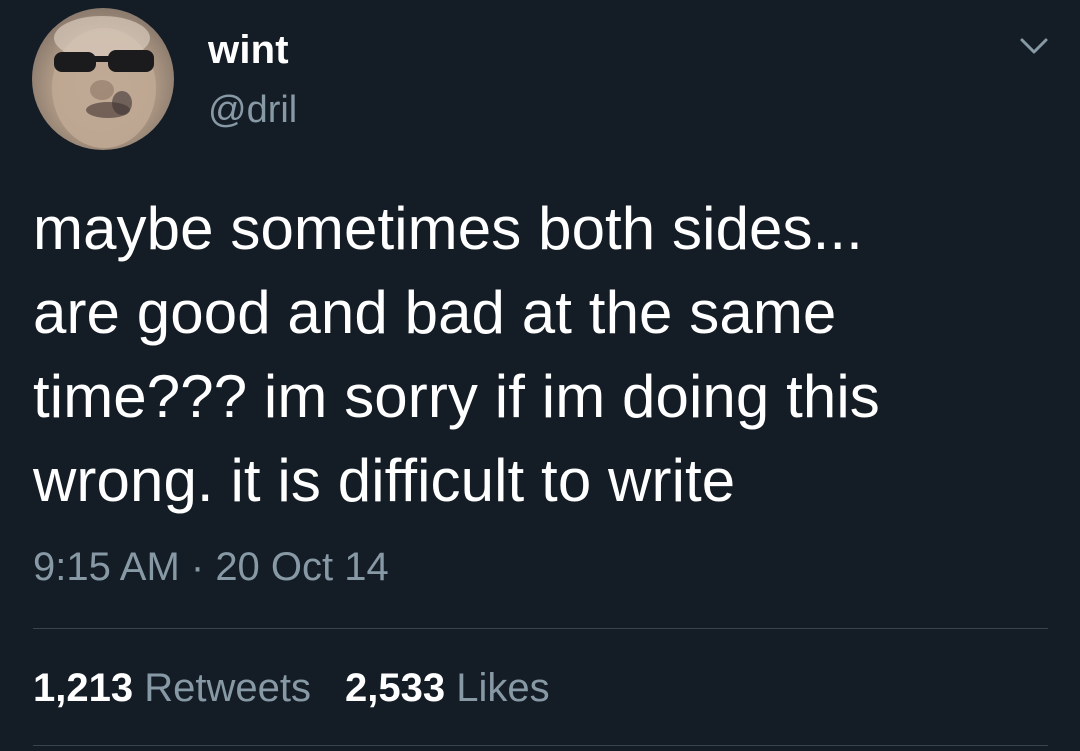 This screenshot has height=751, width=1080. What do you see at coordinates (104, 82) in the screenshot?
I see `profile-photo` at bounding box center [104, 82].